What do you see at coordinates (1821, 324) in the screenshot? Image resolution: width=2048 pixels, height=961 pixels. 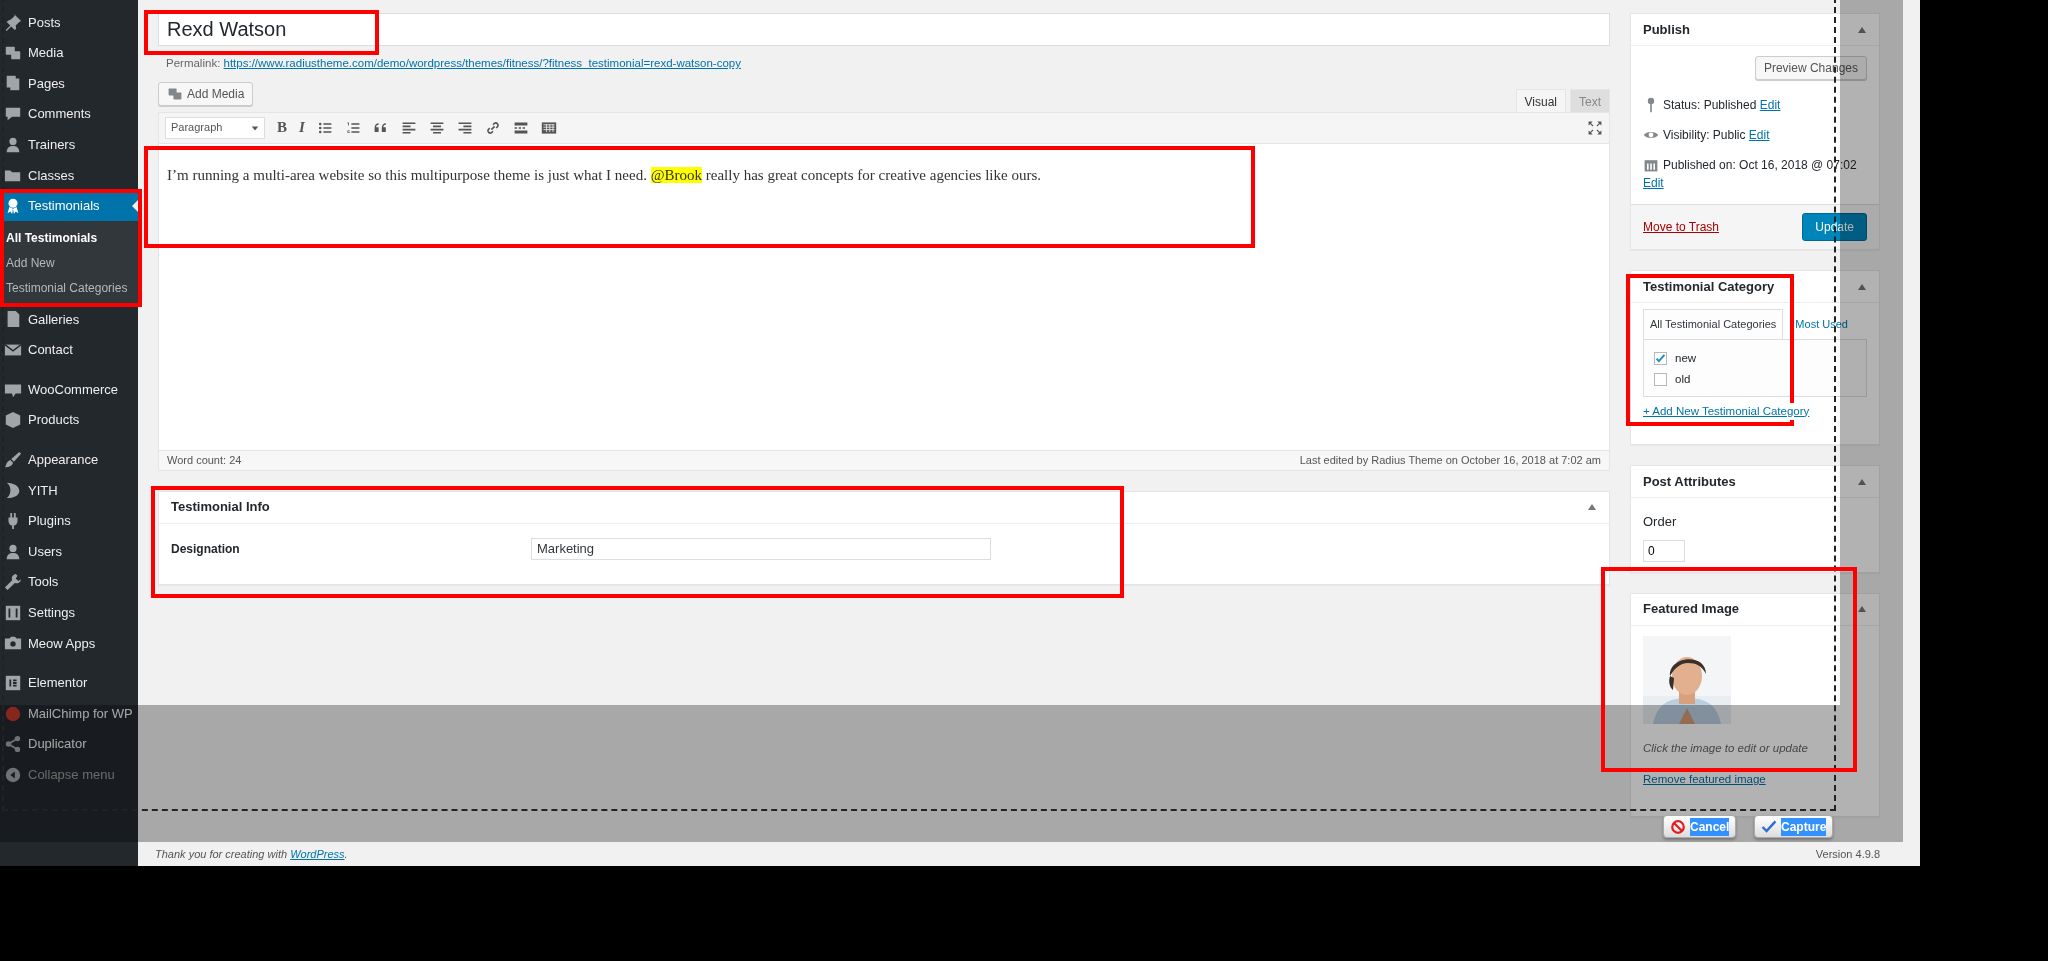 I see `category-tab: Most Used` at bounding box center [1821, 324].